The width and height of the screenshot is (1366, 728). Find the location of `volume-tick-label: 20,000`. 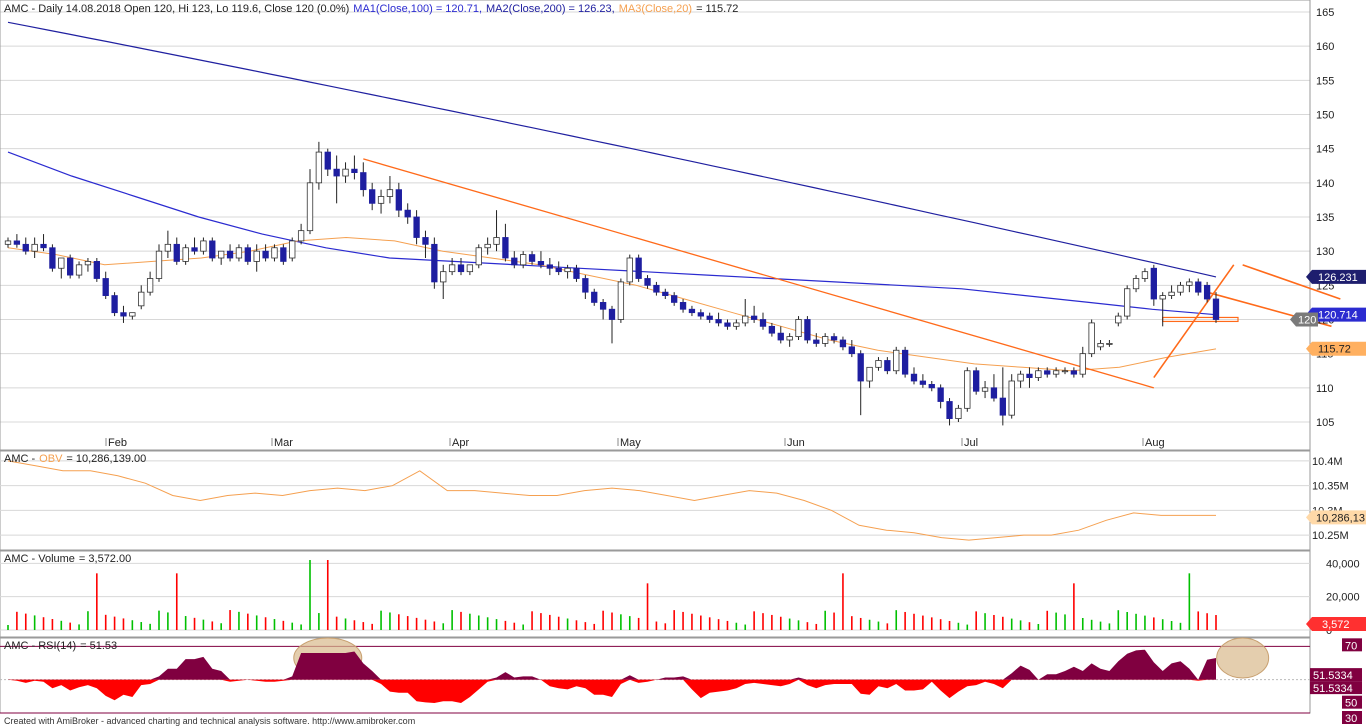

volume-tick-label: 20,000 is located at coordinates (1343, 598).